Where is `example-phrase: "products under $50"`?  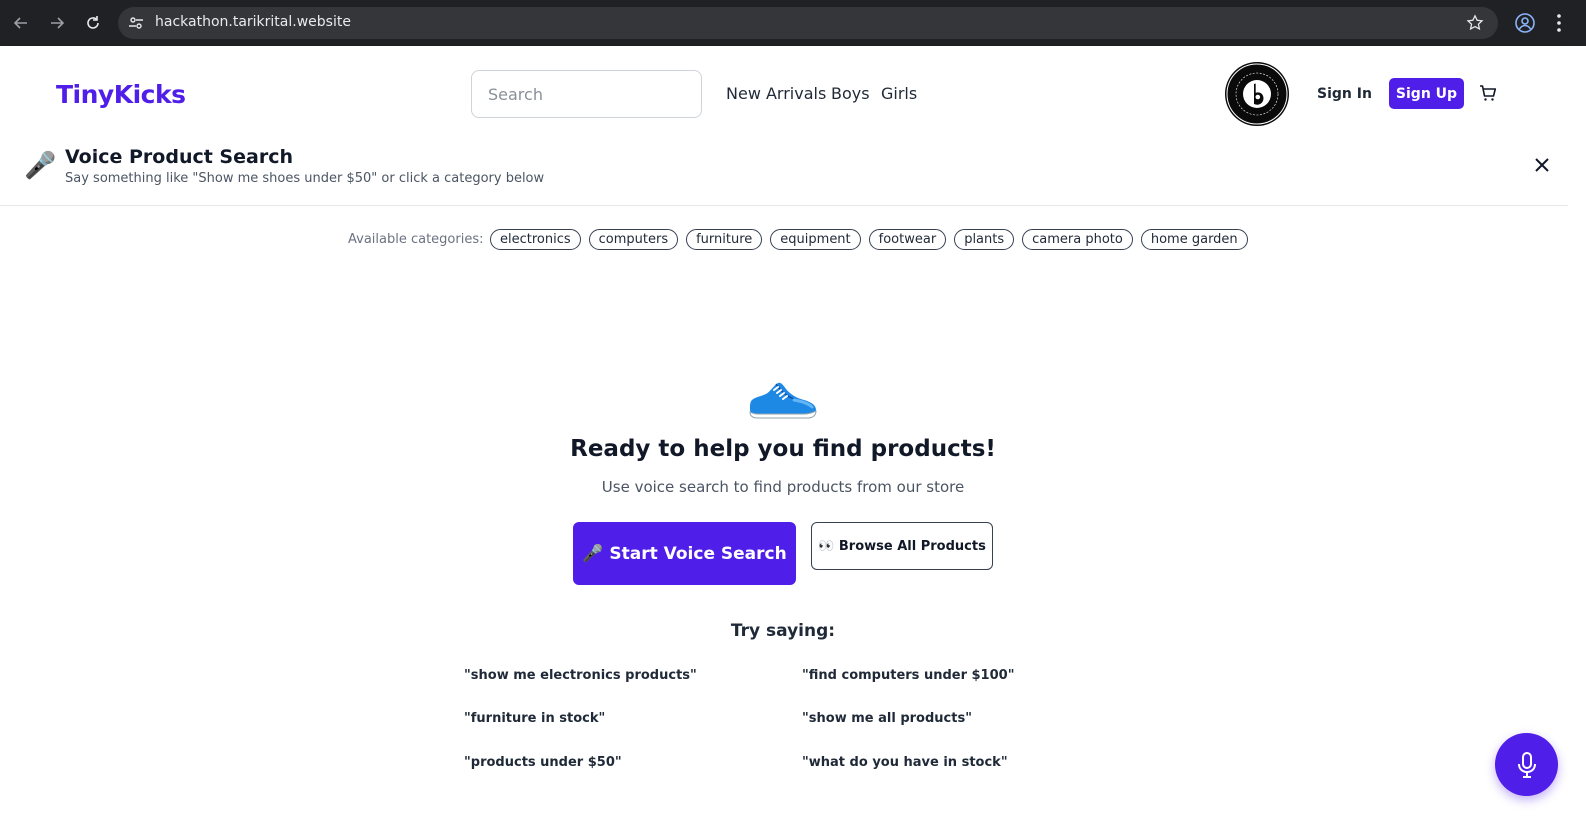 example-phrase: "products under $50" is located at coordinates (543, 762).